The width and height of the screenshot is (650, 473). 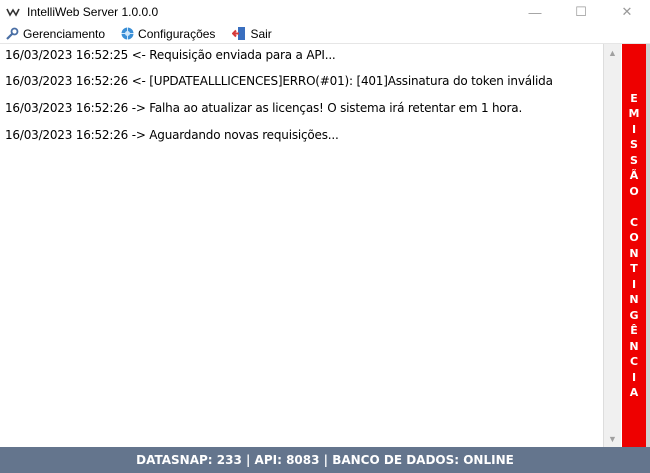 What do you see at coordinates (177, 33) in the screenshot?
I see `menu-configuracoes-label: Configurações` at bounding box center [177, 33].